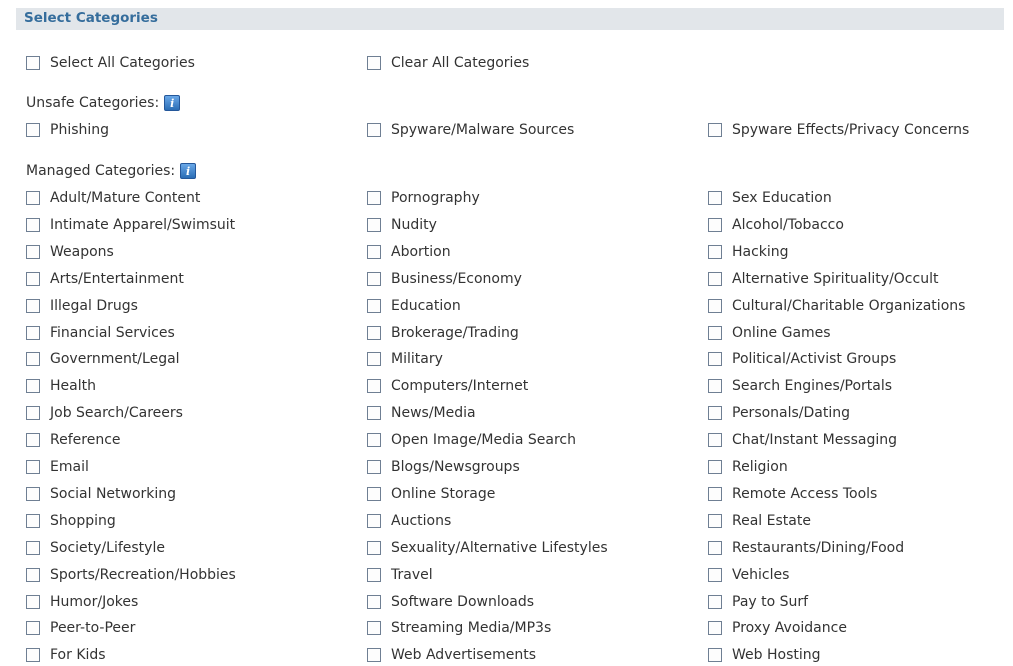 The width and height of the screenshot is (1013, 666). I want to click on category-checkbox-cultural-charitable-organizations: Cultural/Charitable Organizations, so click(836, 306).